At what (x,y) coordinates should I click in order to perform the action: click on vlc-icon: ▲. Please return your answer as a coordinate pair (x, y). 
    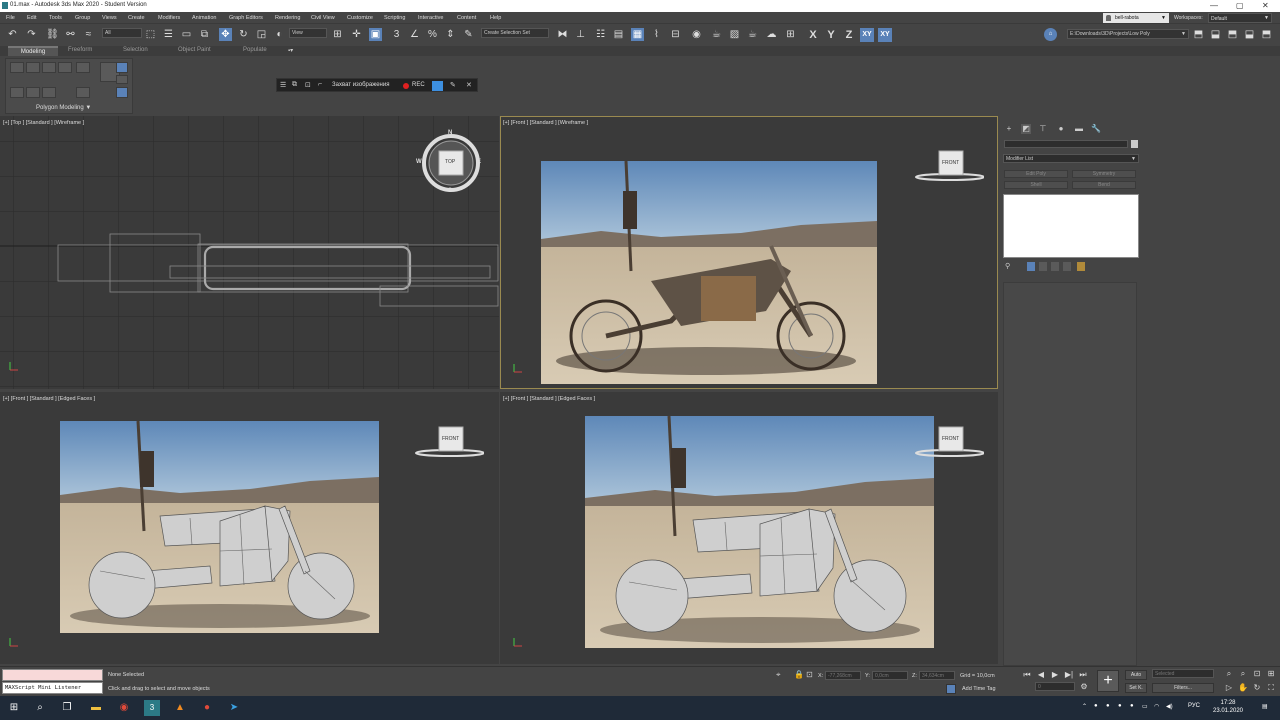
    Looking at the image, I should click on (180, 708).